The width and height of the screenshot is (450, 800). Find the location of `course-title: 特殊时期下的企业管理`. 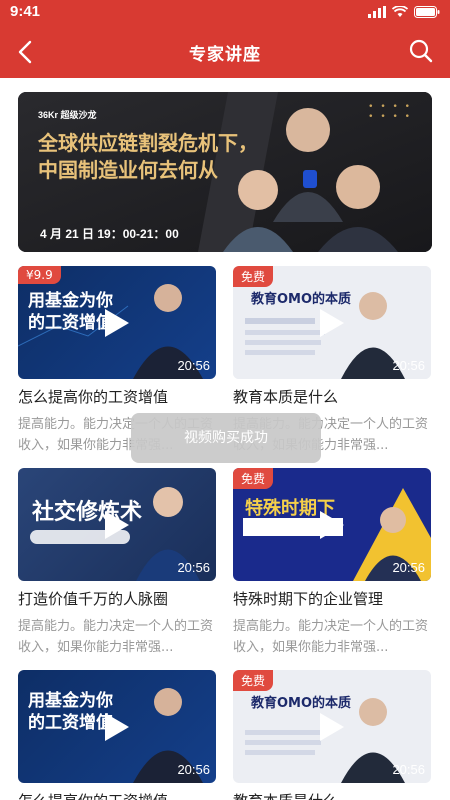

course-title: 特殊时期下的企业管理 is located at coordinates (308, 599).